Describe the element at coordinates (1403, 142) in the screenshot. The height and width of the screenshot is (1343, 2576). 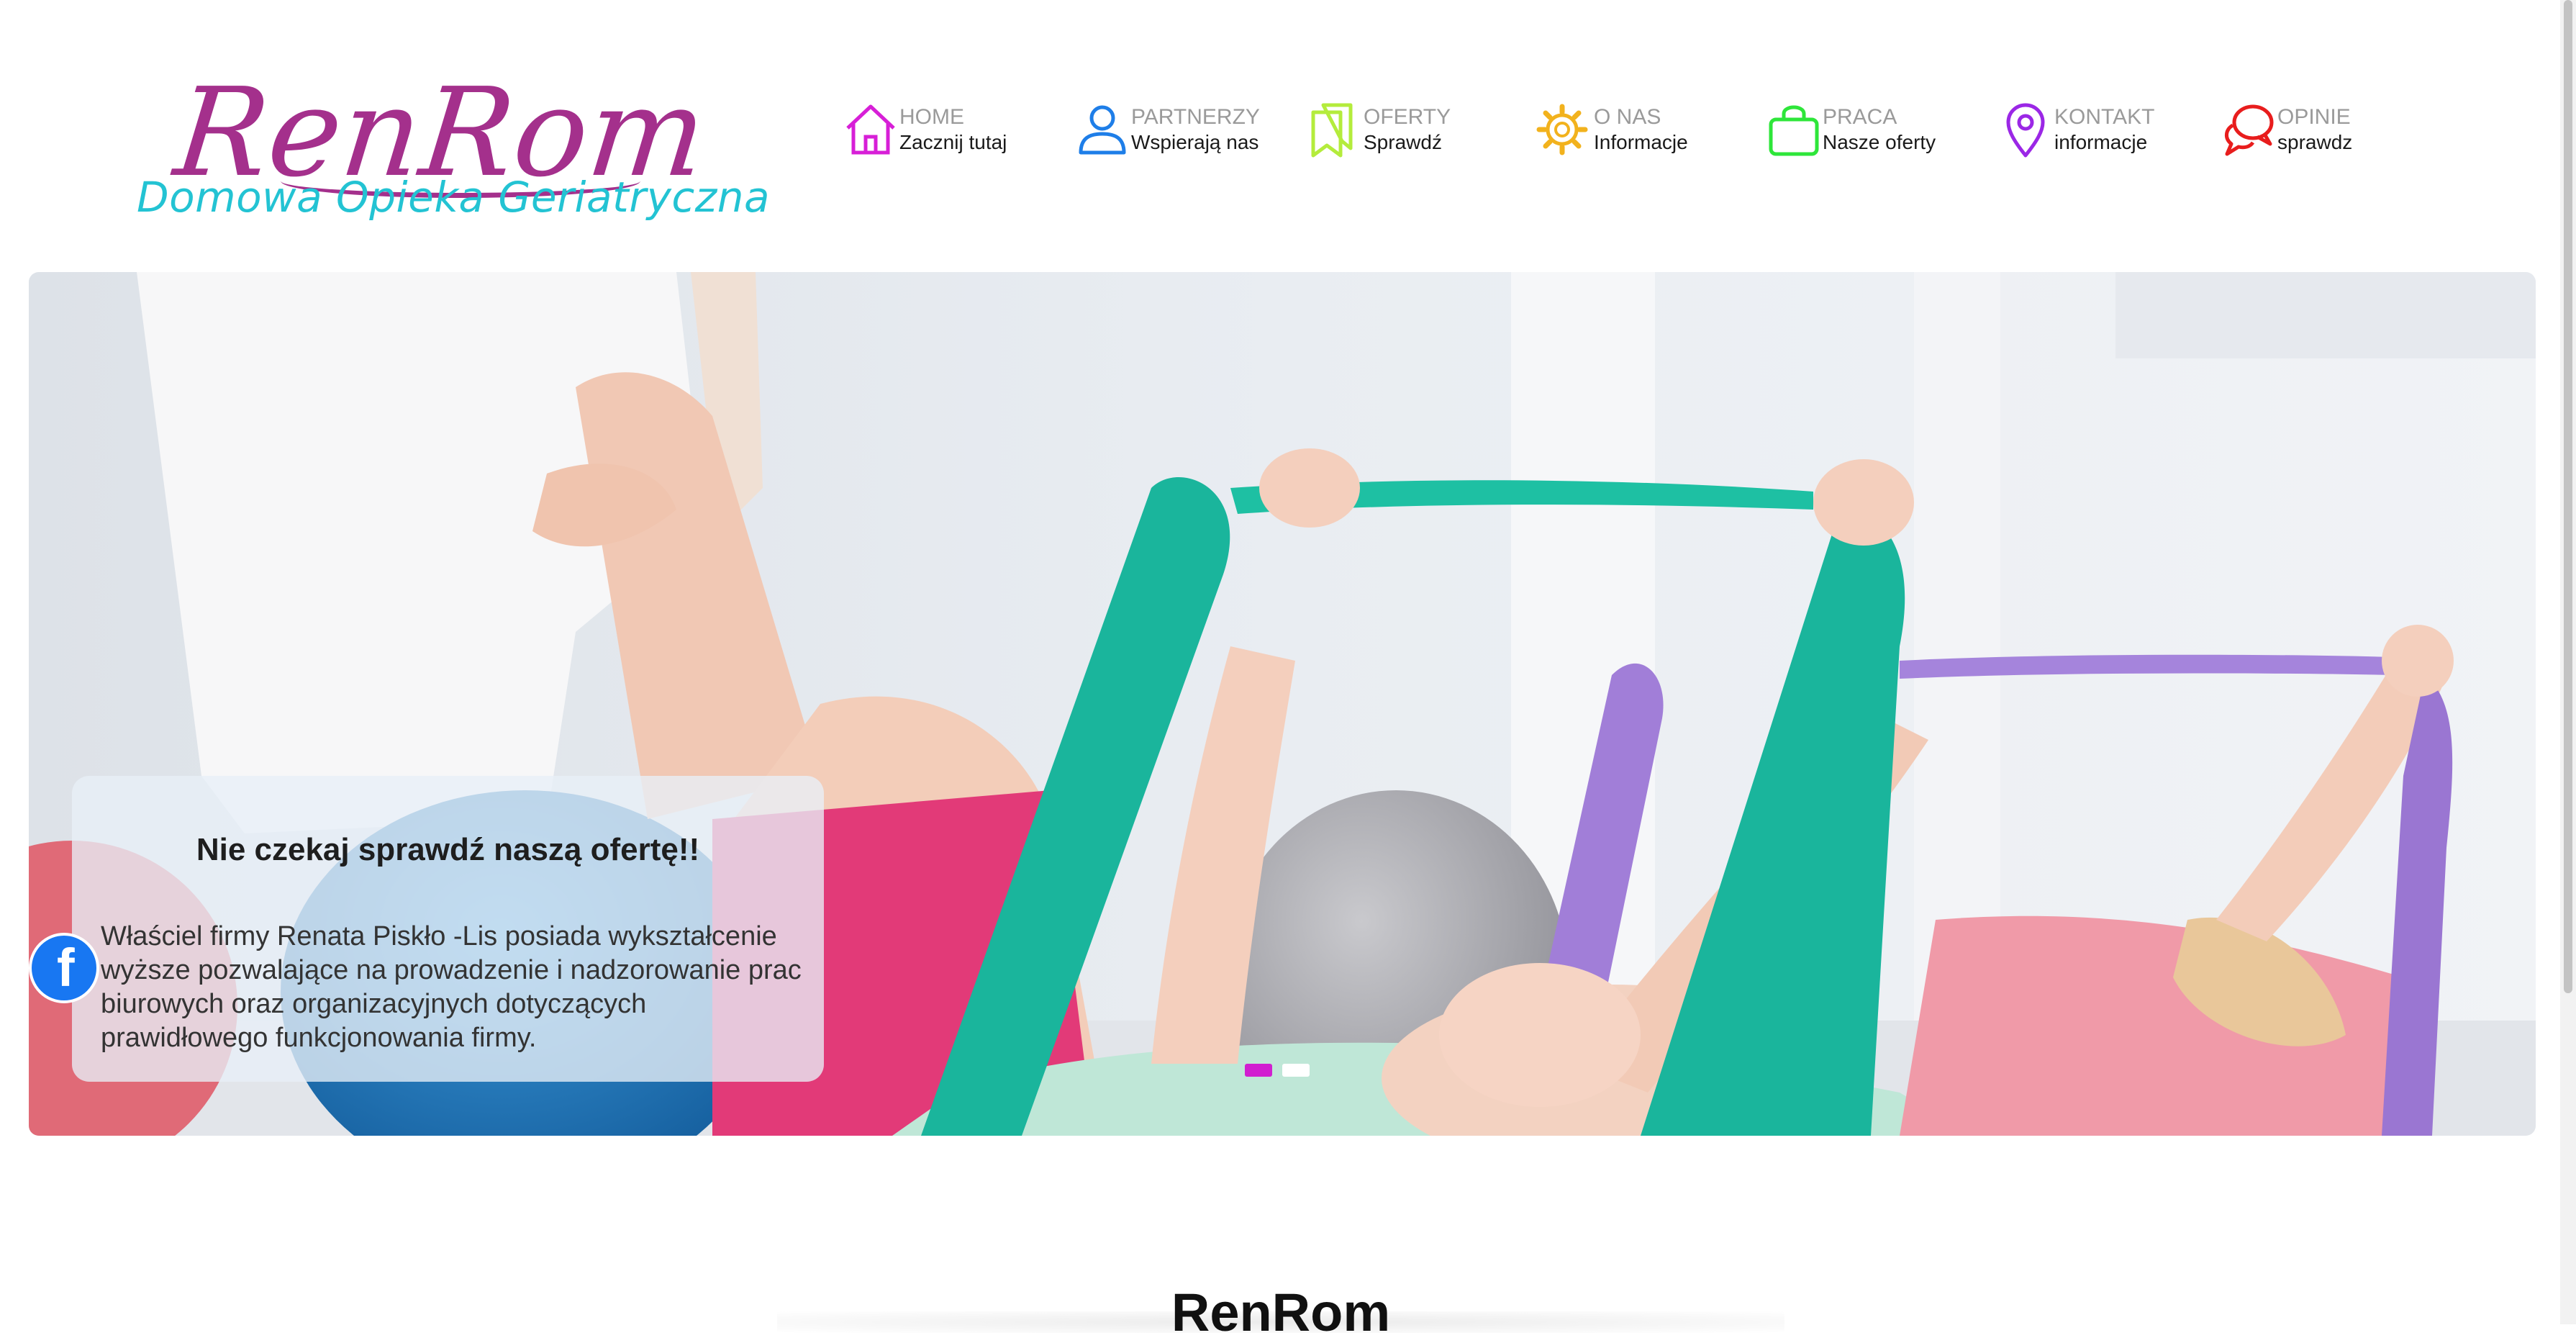
I see `nav-item-oferty-sub: Sprawdź` at that location.